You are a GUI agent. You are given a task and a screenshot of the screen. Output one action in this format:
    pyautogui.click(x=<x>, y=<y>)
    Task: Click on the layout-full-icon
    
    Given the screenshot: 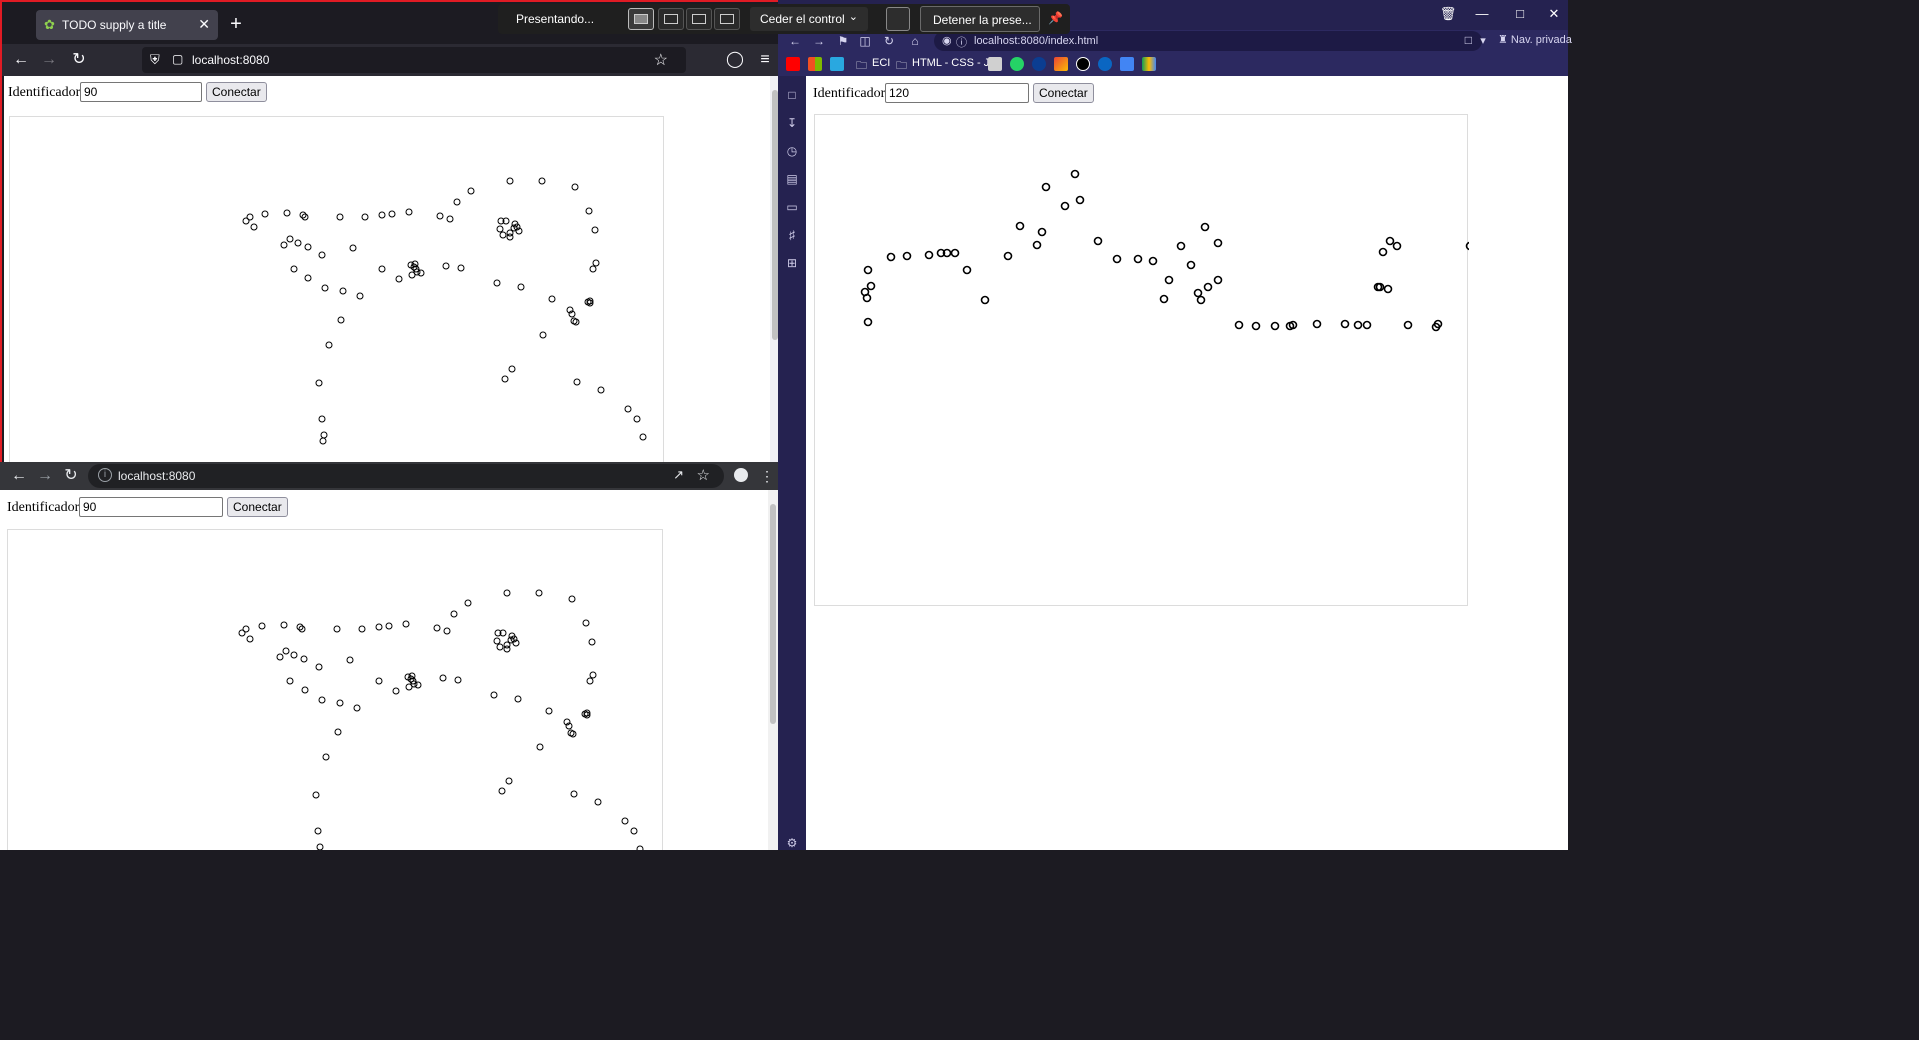 What is the action you would take?
    pyautogui.click(x=641, y=19)
    